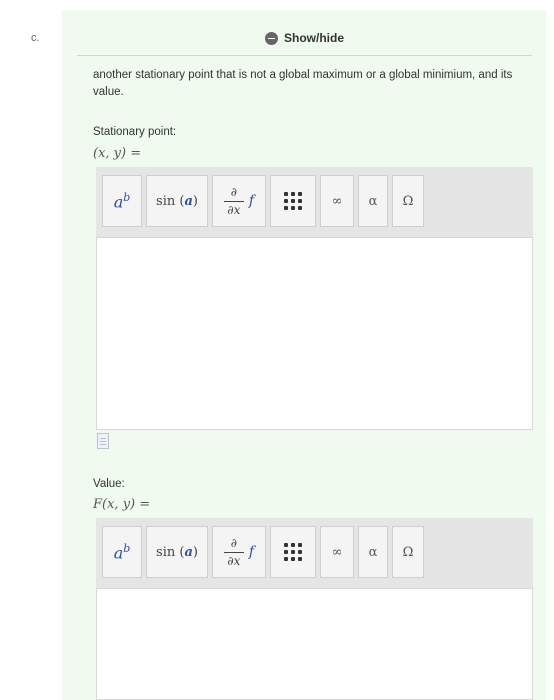  Describe the element at coordinates (271, 38) in the screenshot. I see `minus-circle-icon` at that location.